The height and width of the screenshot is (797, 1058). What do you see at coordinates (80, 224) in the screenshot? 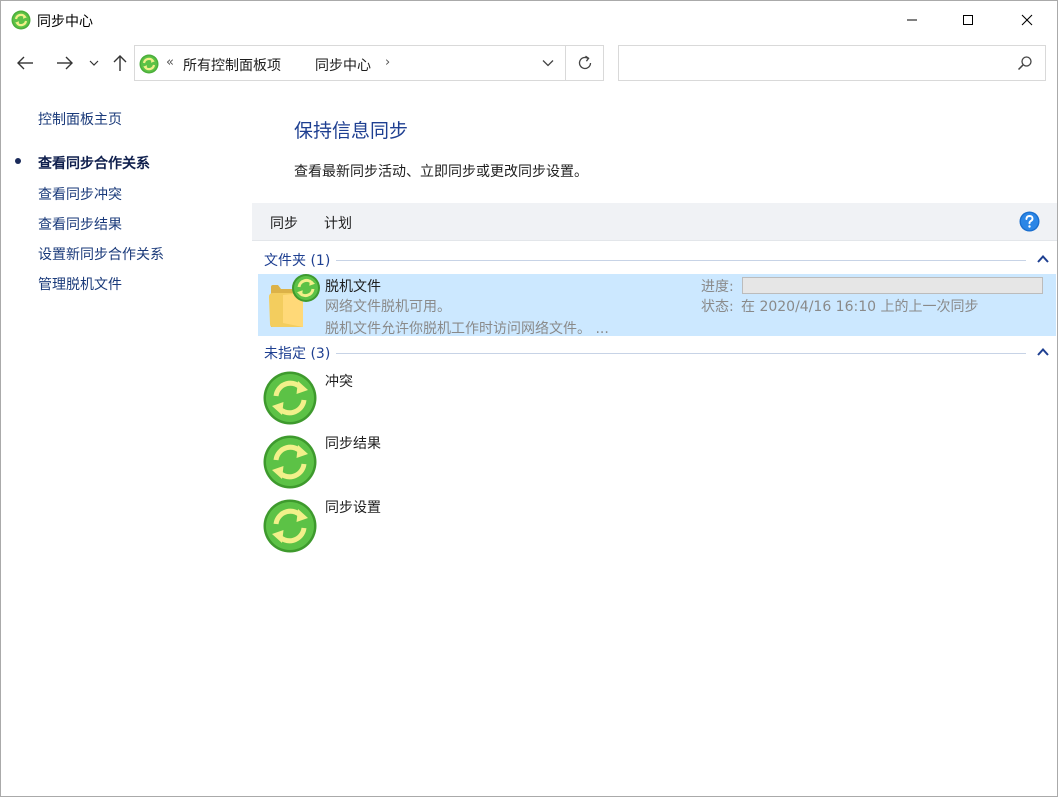
I see `sidebar-item-view-results: 查看同步结果` at bounding box center [80, 224].